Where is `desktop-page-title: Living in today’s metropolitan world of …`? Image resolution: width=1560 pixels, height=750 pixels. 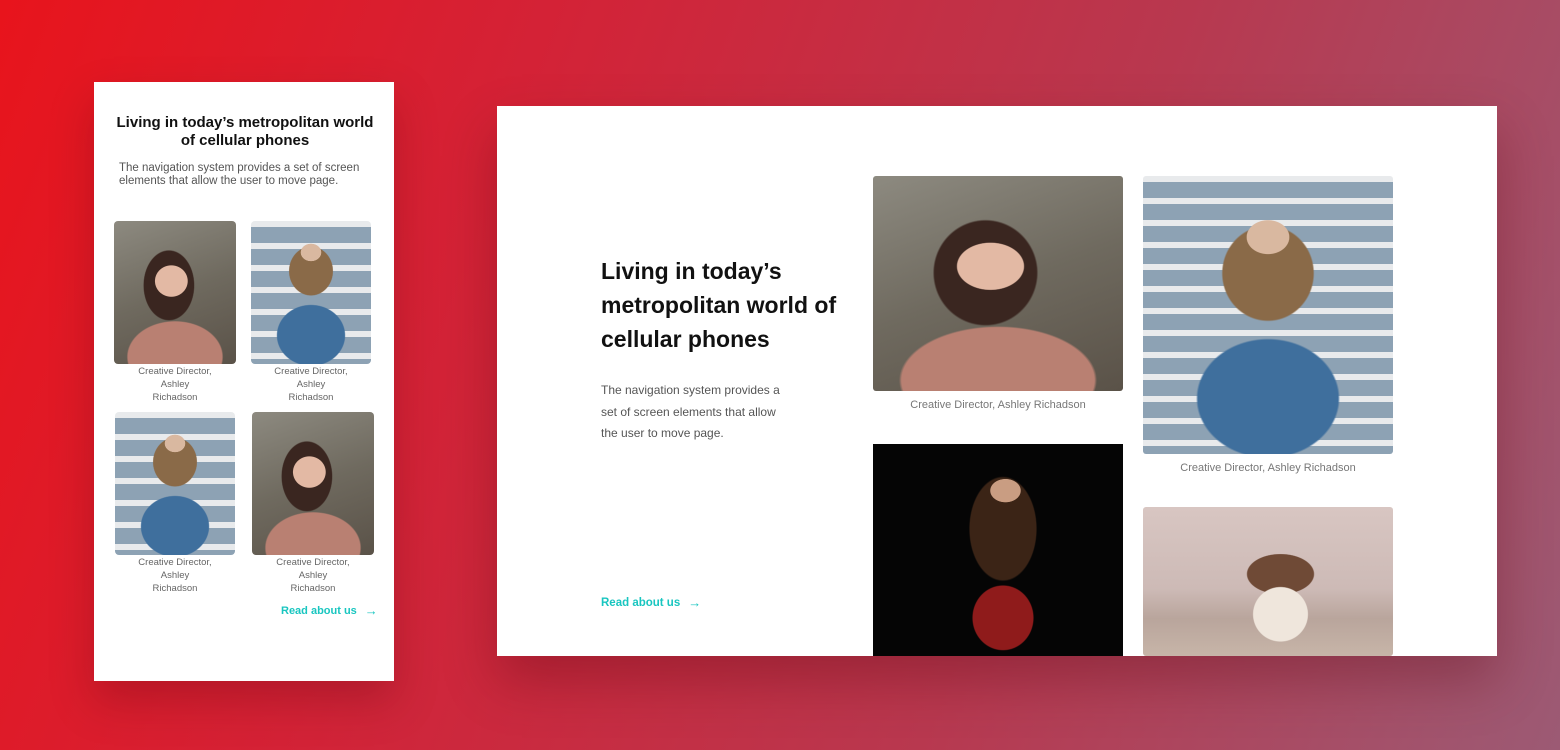
desktop-page-title: Living in today’s metropolitan world of … is located at coordinates (719, 305).